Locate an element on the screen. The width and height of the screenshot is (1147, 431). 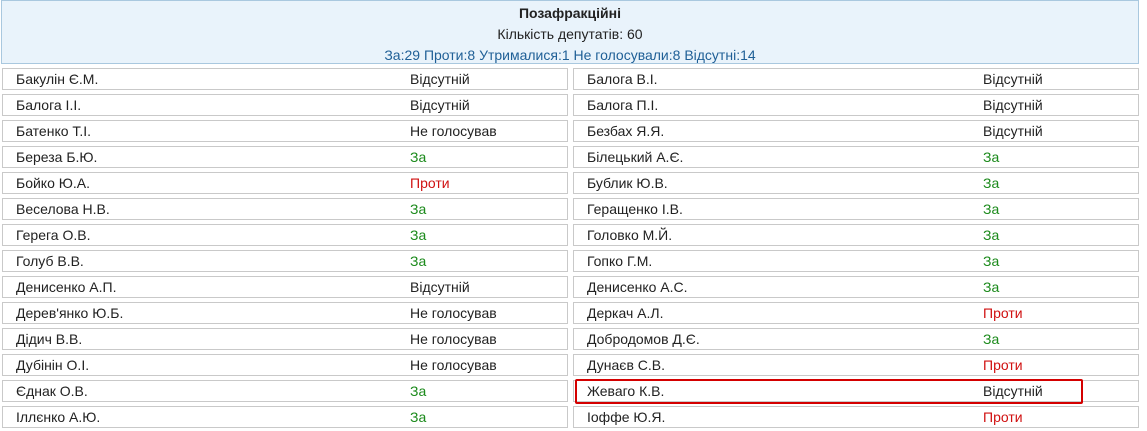
deputy-name: Головко М.Й. is located at coordinates (629, 235).